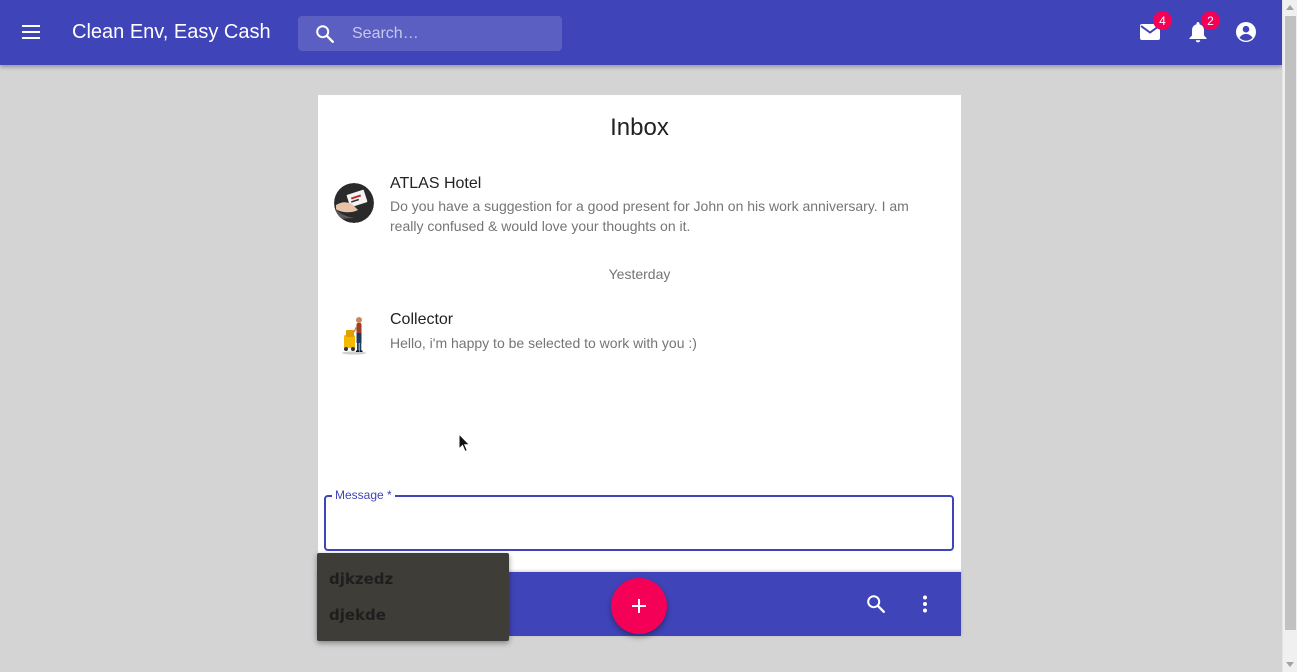 This screenshot has width=1297, height=672. I want to click on scroll-up-arrow, so click(1290, 7).